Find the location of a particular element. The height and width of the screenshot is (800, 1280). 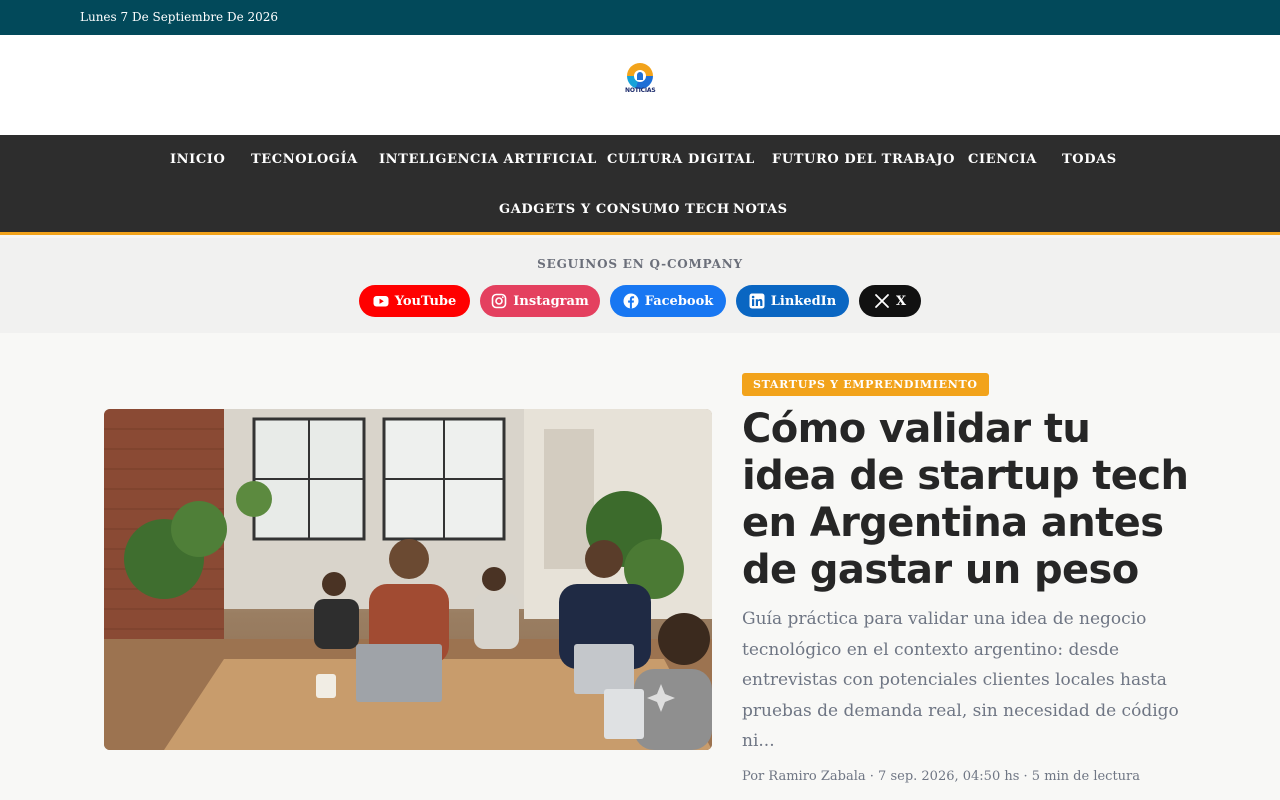

facebook-button: Facebook is located at coordinates (668, 301).